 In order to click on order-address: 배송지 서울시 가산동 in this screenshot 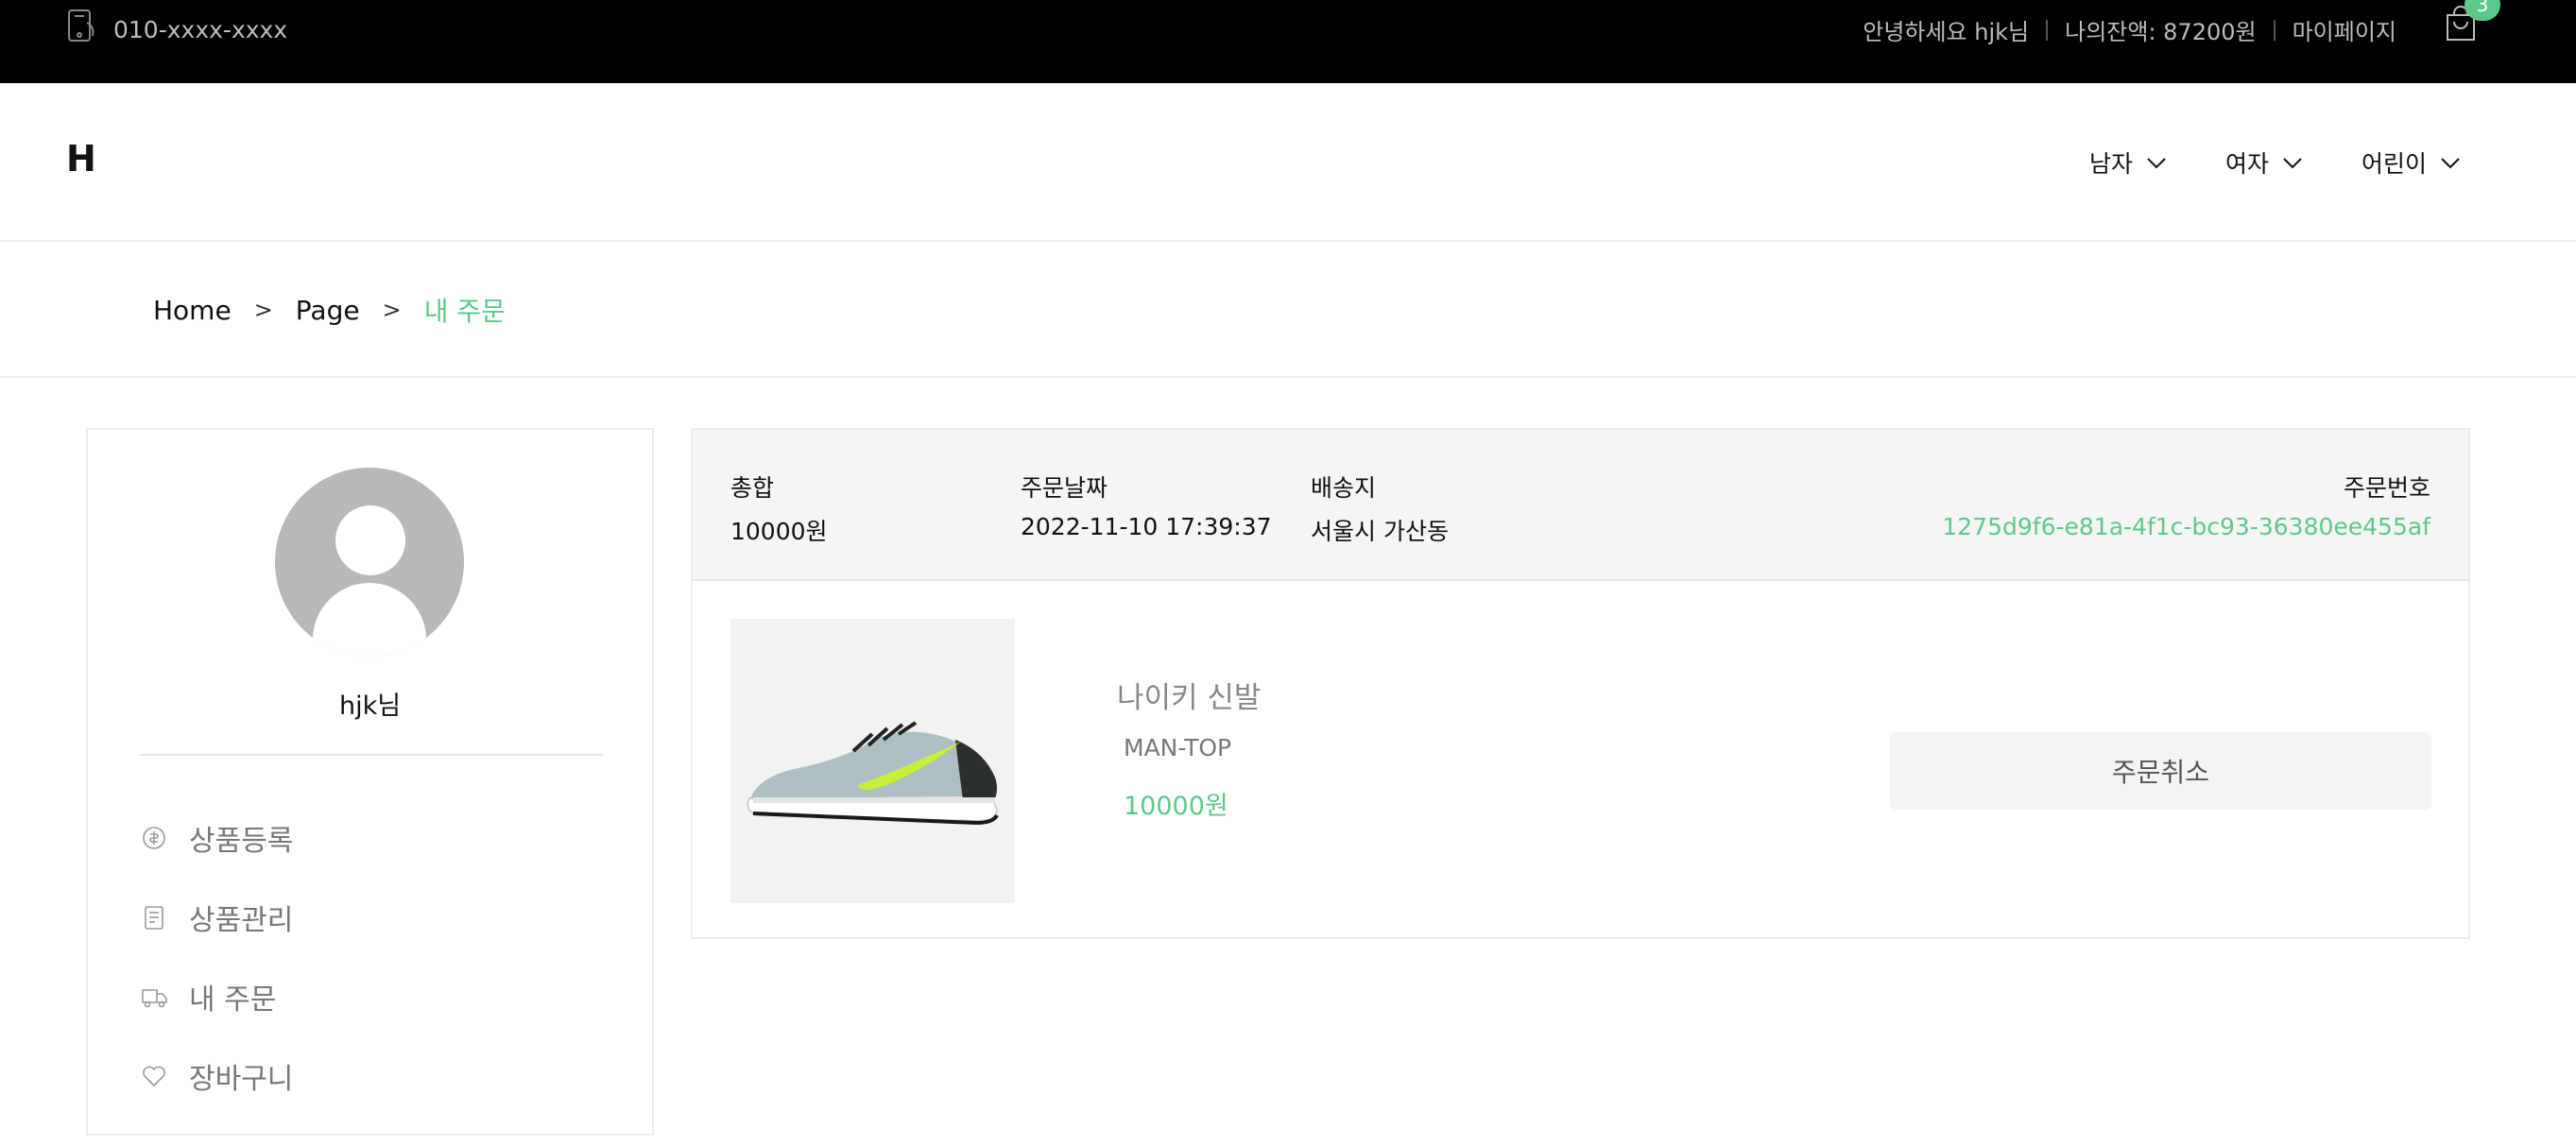, I will do `click(1380, 509)`.